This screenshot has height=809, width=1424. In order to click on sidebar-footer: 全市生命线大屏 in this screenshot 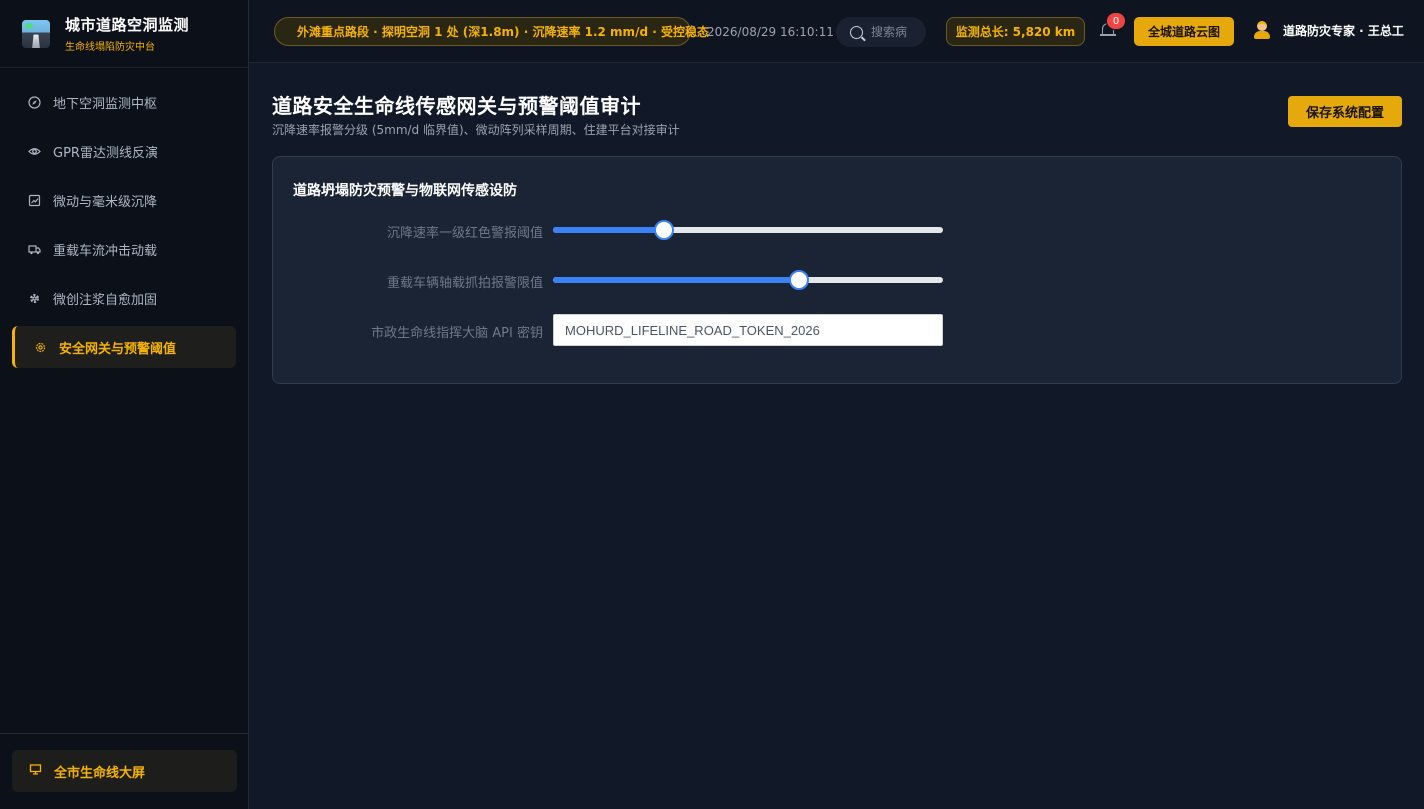, I will do `click(124, 771)`.